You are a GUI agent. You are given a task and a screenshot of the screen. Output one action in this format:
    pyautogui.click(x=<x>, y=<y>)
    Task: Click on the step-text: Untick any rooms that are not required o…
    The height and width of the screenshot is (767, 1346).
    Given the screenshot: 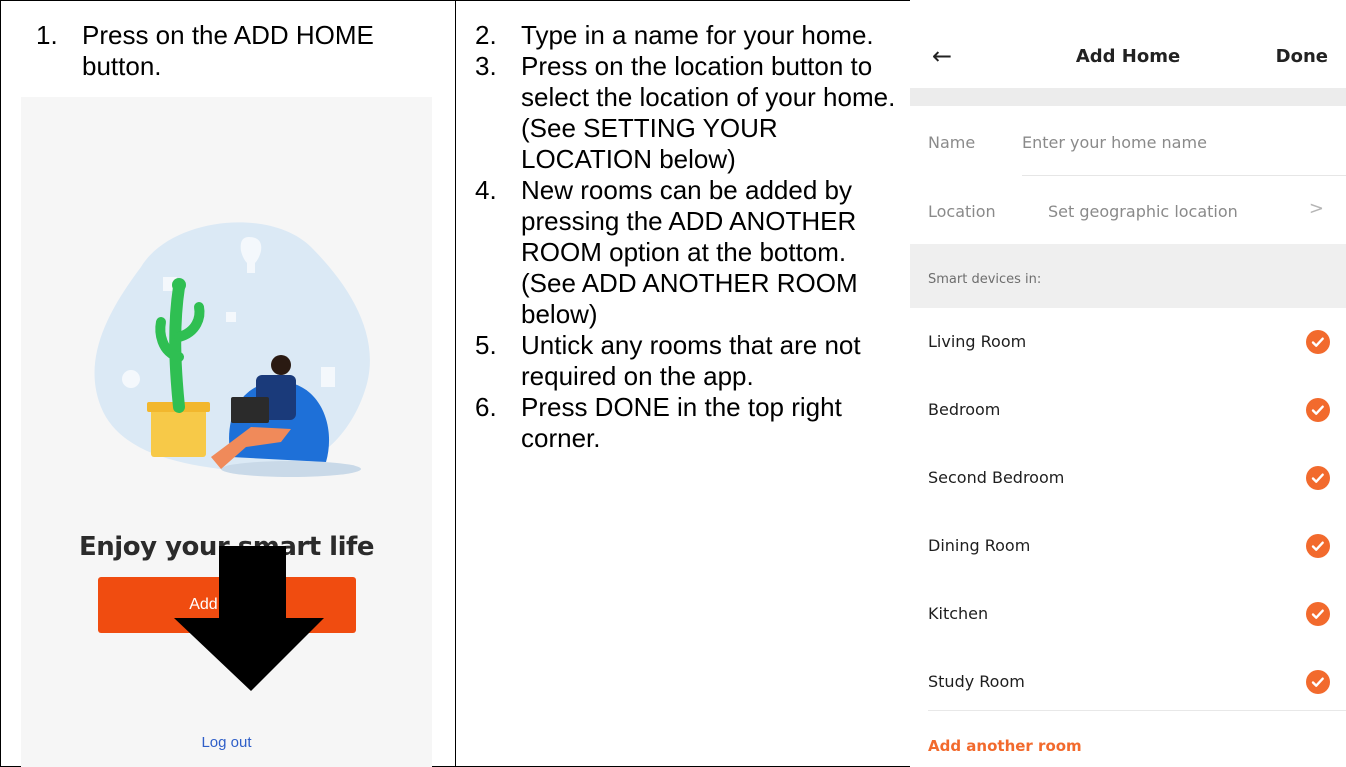 What is the action you would take?
    pyautogui.click(x=691, y=360)
    